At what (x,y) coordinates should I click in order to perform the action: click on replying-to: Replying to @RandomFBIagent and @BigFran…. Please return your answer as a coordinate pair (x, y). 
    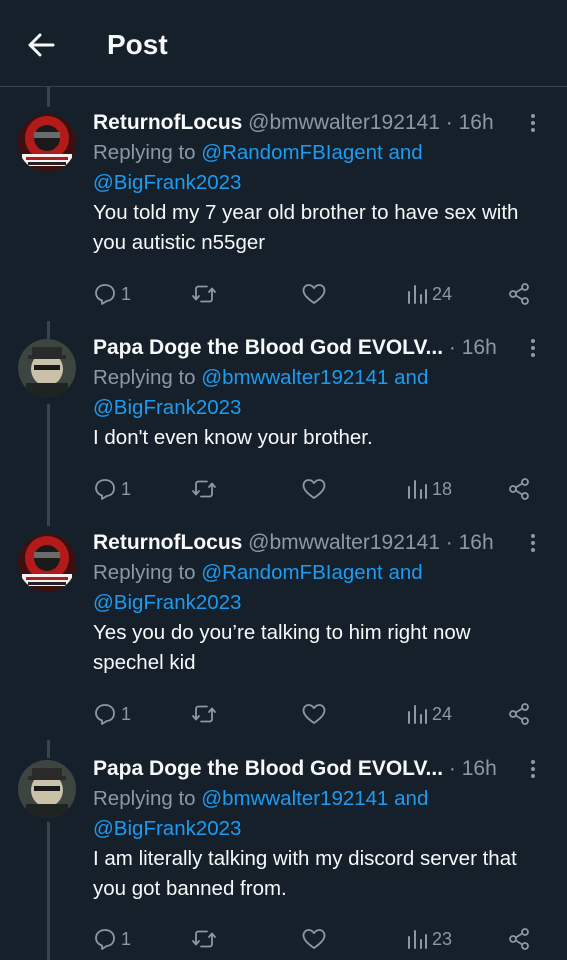
    Looking at the image, I should click on (318, 168).